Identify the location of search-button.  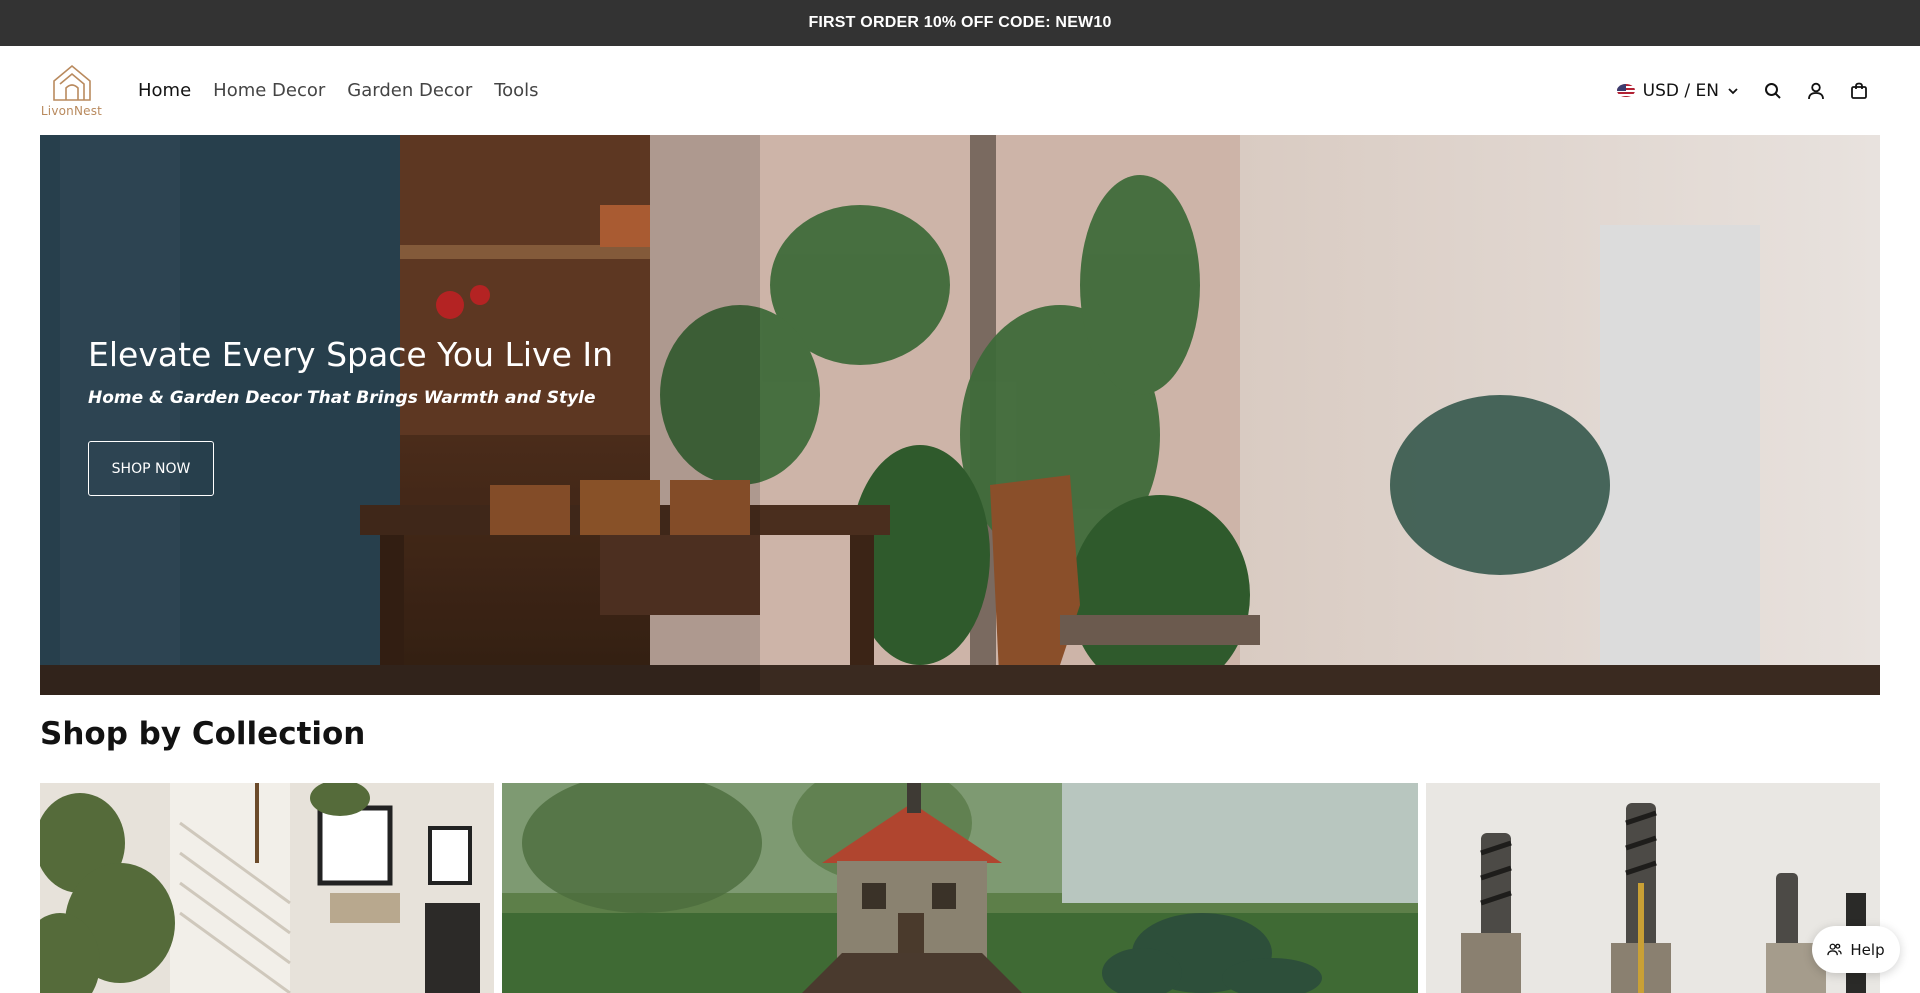
(1772, 90).